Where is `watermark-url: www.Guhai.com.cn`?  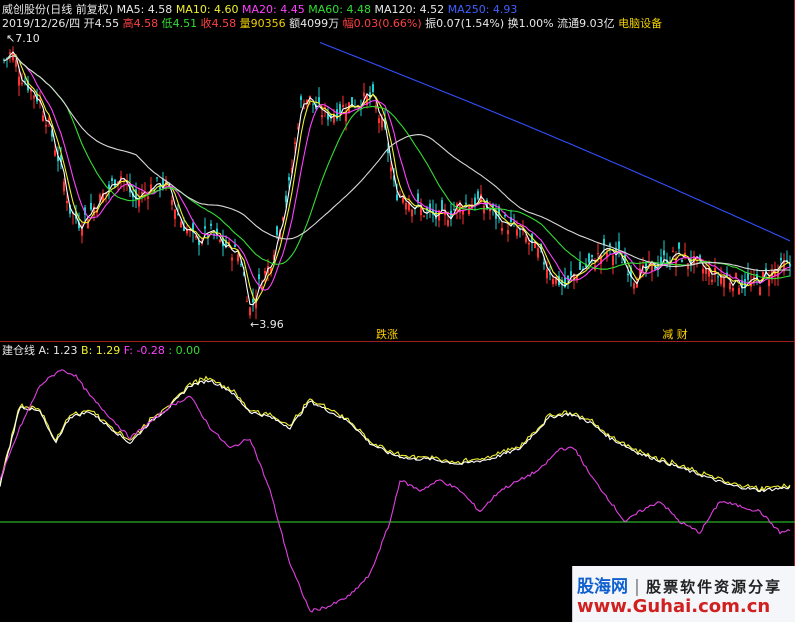
watermark-url: www.Guhai.com.cn is located at coordinates (674, 606).